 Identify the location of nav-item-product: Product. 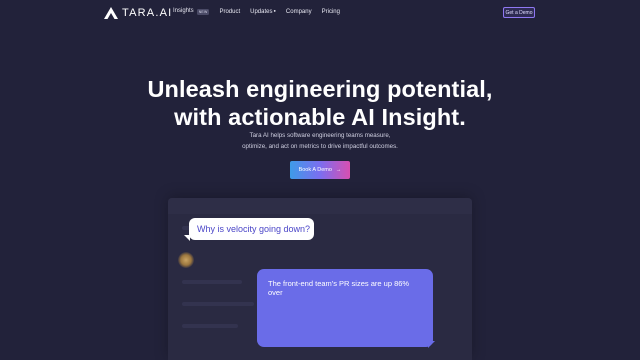
(229, 12).